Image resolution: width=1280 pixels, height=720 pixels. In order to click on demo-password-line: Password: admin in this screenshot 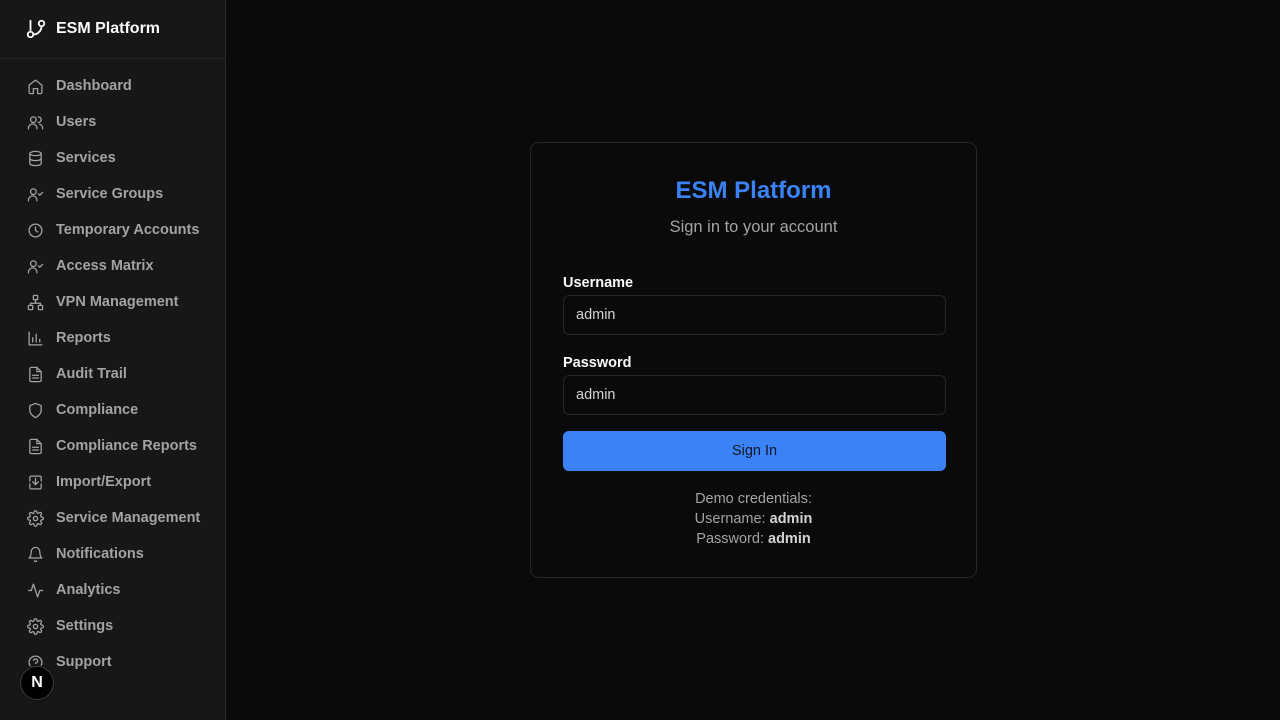, I will do `click(753, 539)`.